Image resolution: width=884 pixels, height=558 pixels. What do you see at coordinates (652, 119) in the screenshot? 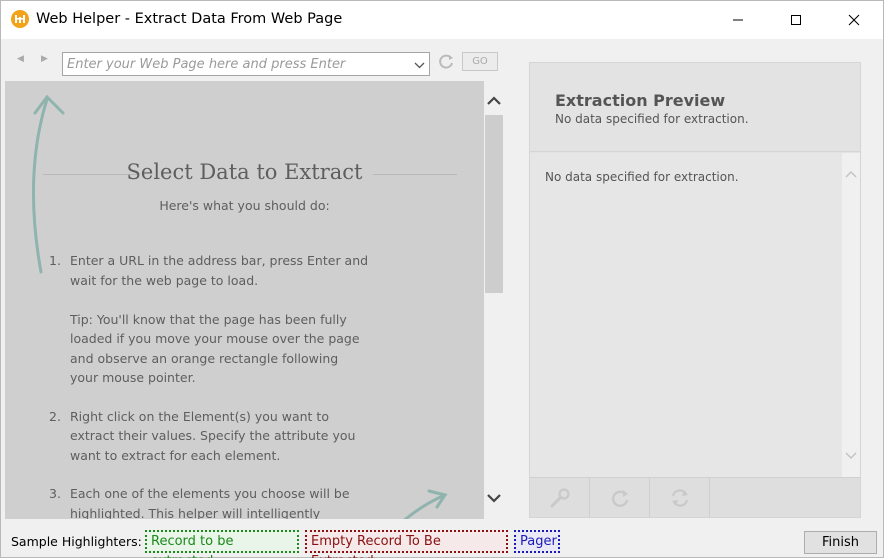
I see `preview-subtitle: No data specified for extraction.` at bounding box center [652, 119].